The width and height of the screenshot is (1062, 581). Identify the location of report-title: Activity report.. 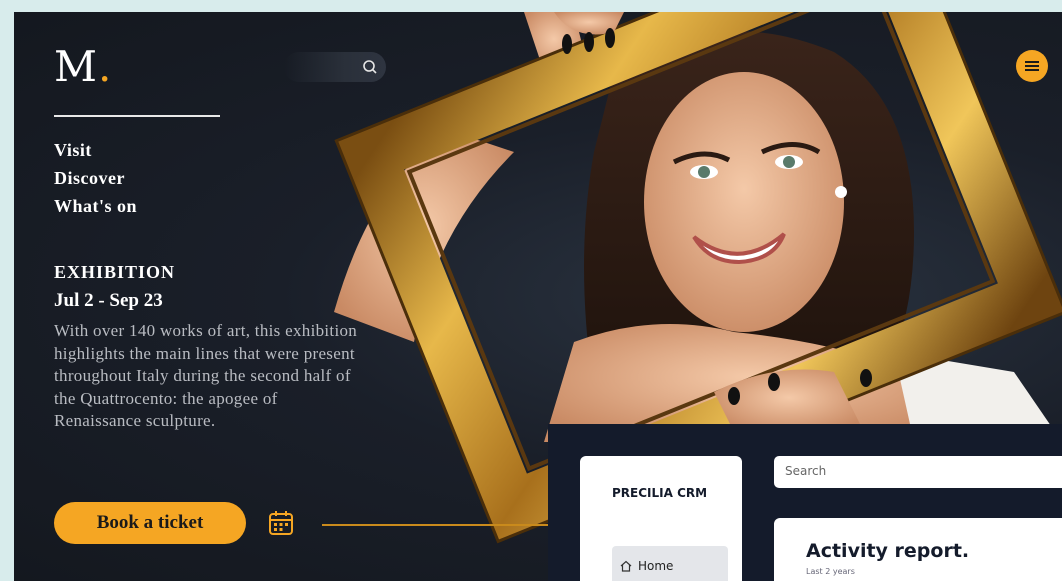
(888, 551).